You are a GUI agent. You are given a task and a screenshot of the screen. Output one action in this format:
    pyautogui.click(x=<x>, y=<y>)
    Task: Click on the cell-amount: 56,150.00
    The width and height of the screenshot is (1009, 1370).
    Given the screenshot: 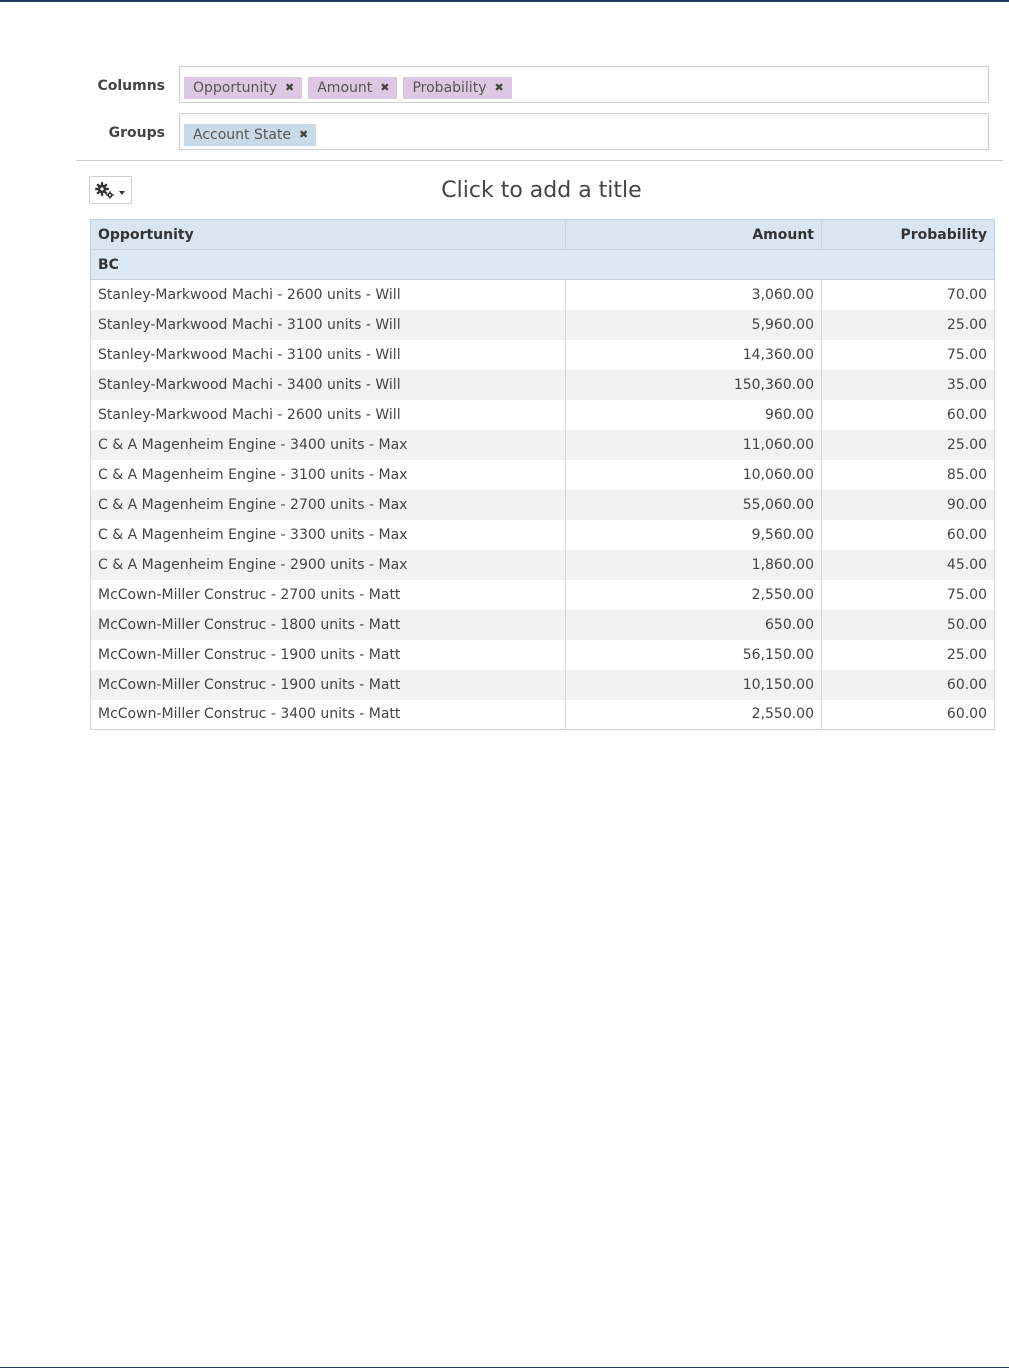 What is the action you would take?
    pyautogui.click(x=693, y=654)
    